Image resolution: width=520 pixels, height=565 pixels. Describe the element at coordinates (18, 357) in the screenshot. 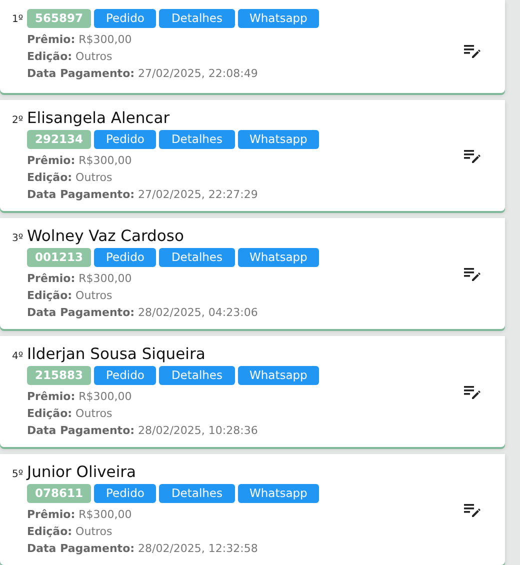

I see `rank-label: 4º` at that location.